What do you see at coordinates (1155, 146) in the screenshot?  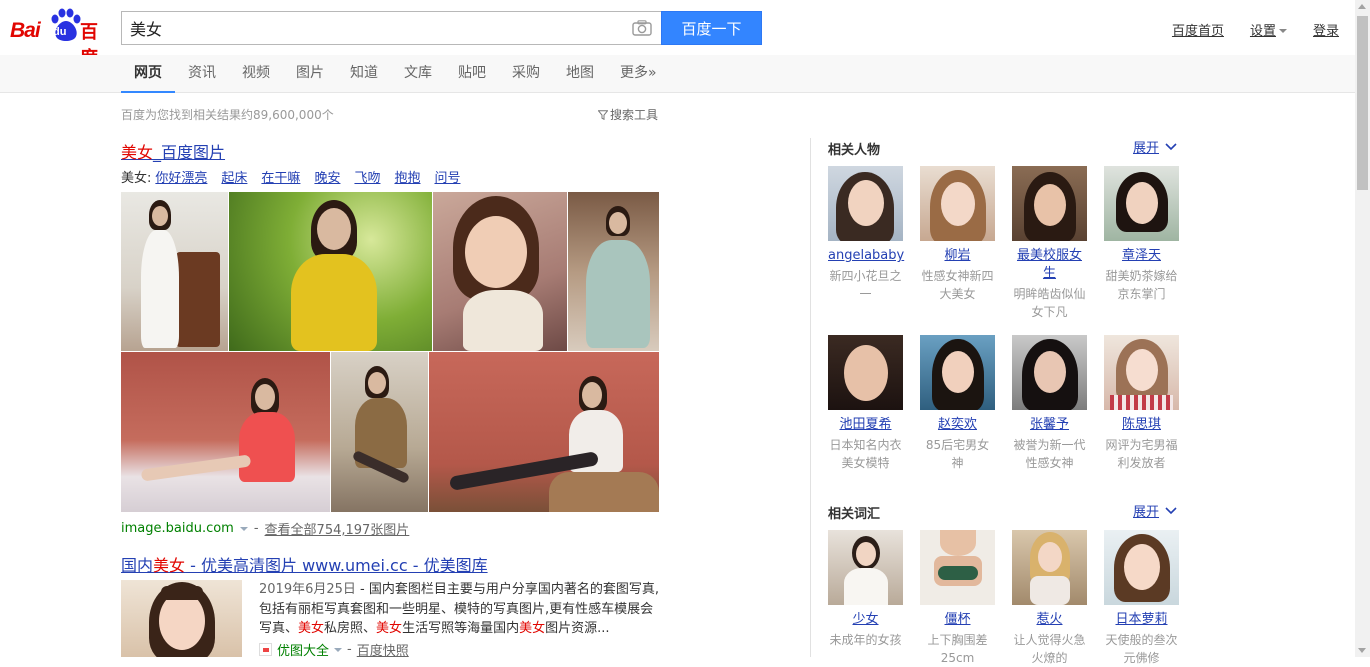 I see `expand-people-button: 展开` at bounding box center [1155, 146].